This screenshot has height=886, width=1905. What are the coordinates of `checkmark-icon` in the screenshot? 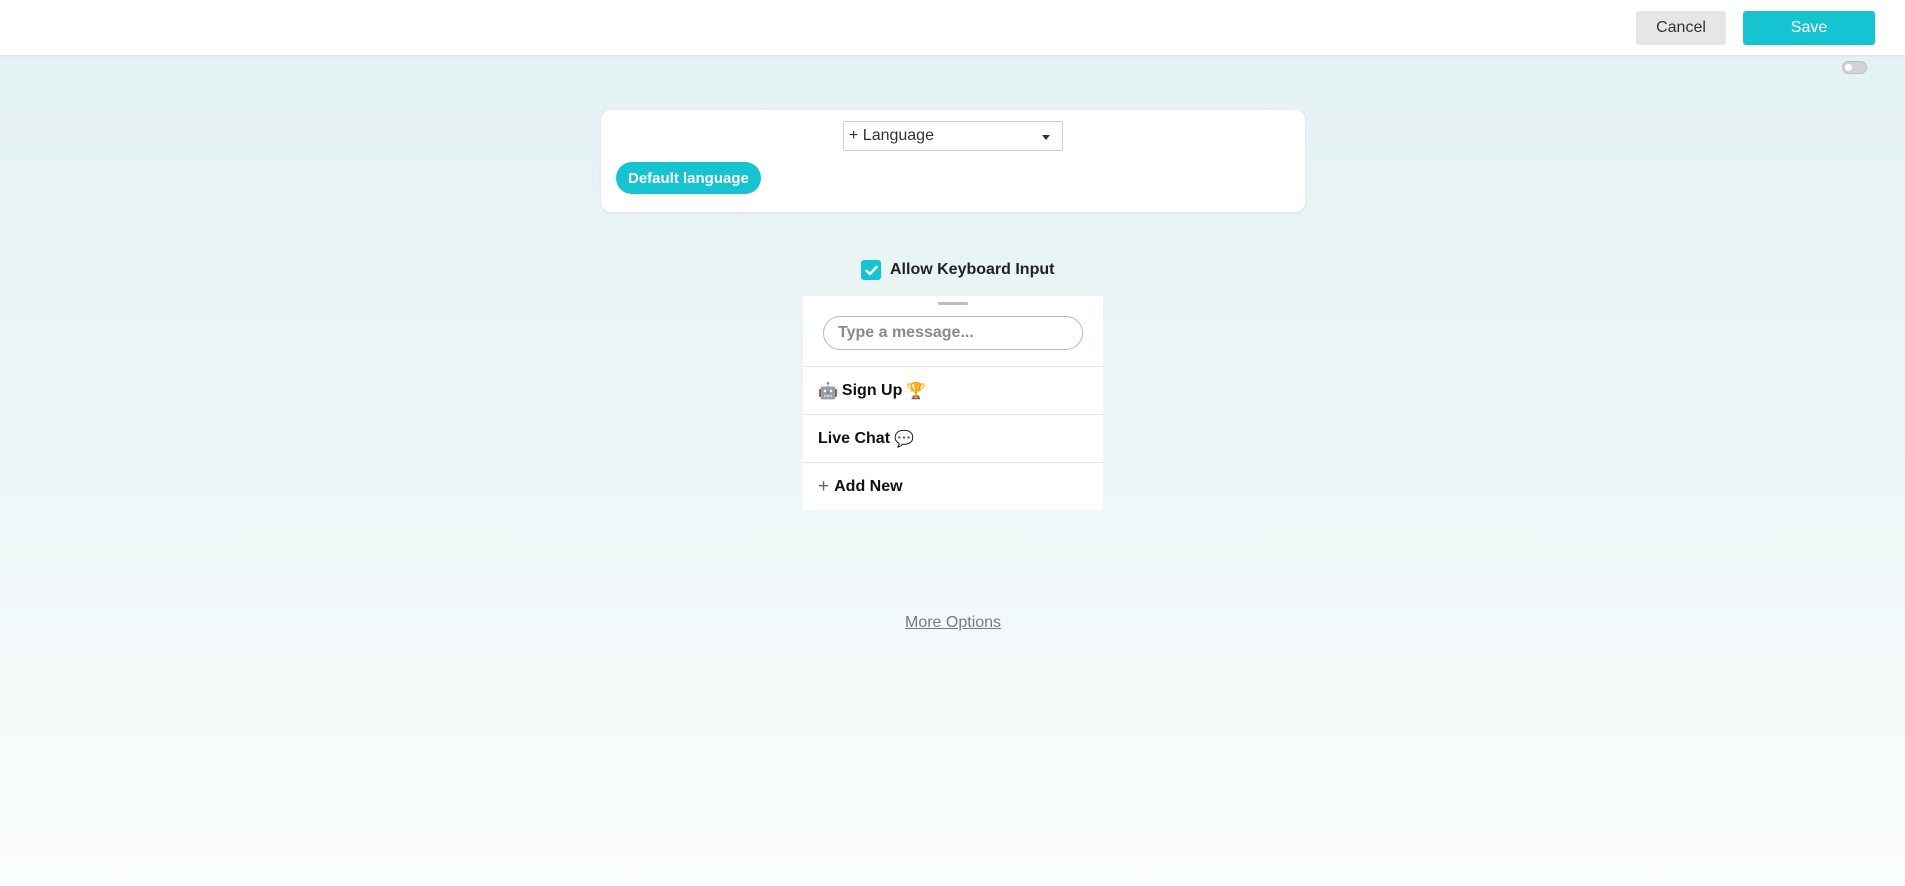 It's located at (871, 270).